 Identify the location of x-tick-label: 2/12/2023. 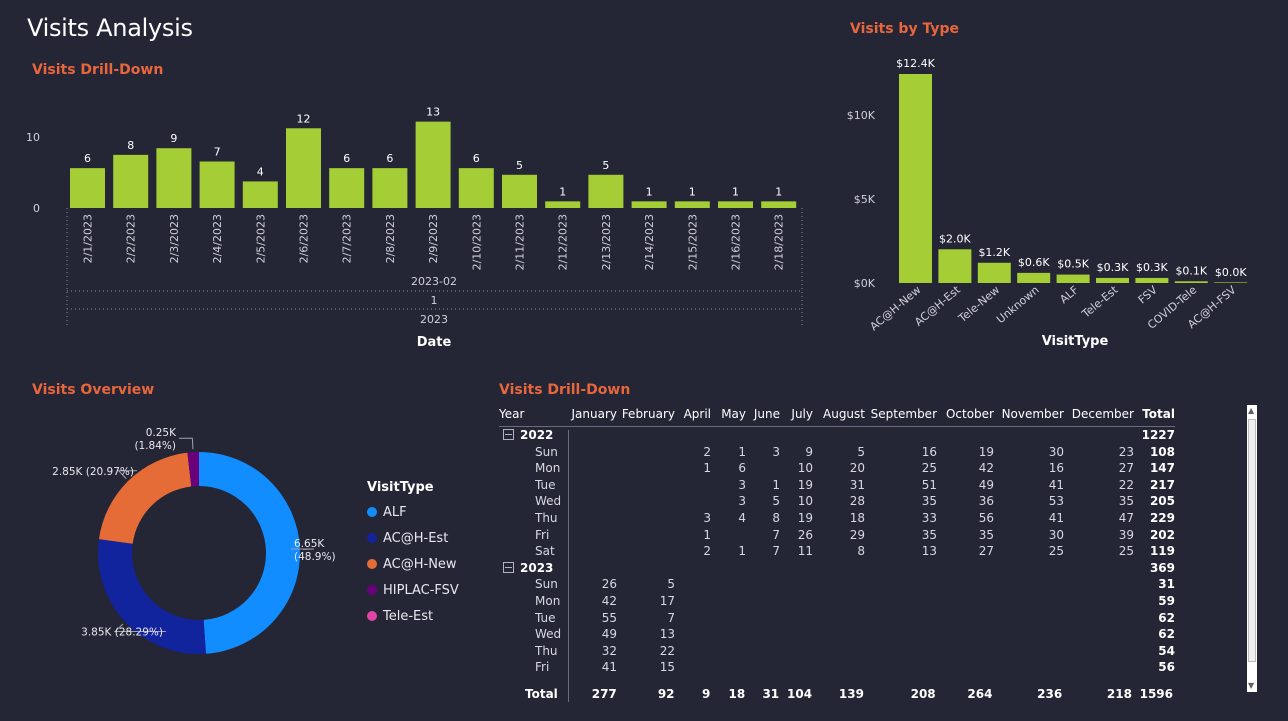
(563, 242).